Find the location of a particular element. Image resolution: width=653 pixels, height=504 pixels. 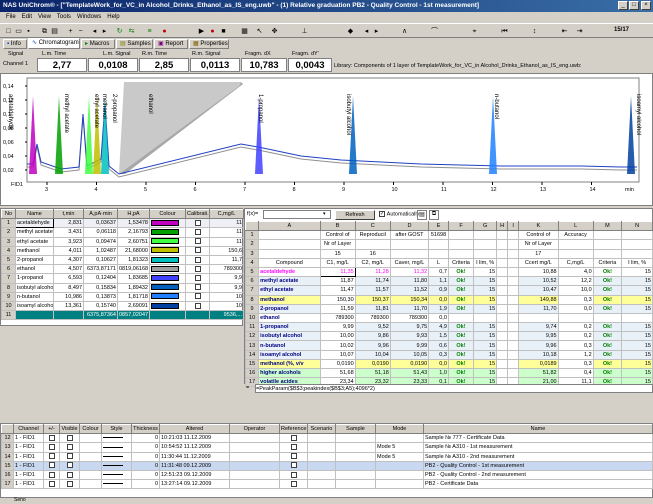

height-value: 2,69091 is located at coordinates (133, 306).